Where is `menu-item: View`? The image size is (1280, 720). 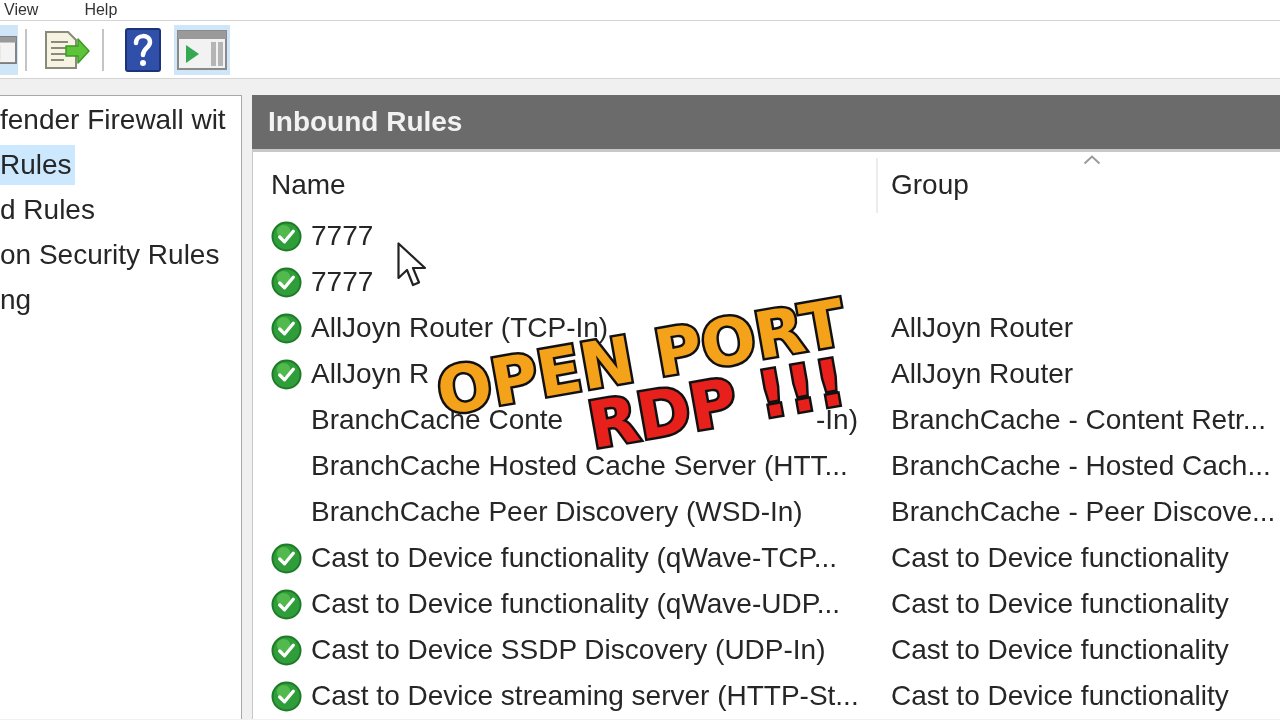
menu-item: View is located at coordinates (21, 10).